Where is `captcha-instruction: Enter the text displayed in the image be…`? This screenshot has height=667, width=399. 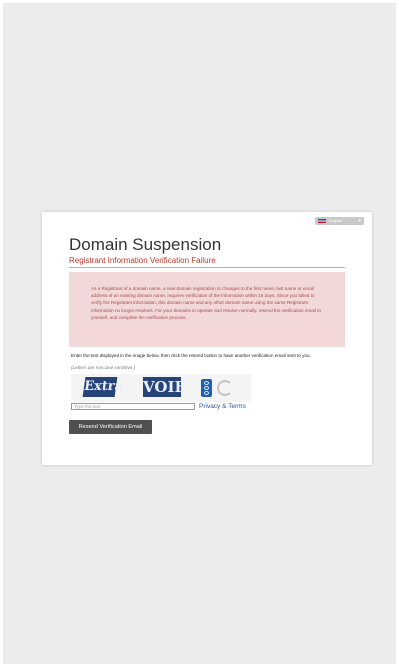 captcha-instruction: Enter the text displayed in the image be… is located at coordinates (191, 355).